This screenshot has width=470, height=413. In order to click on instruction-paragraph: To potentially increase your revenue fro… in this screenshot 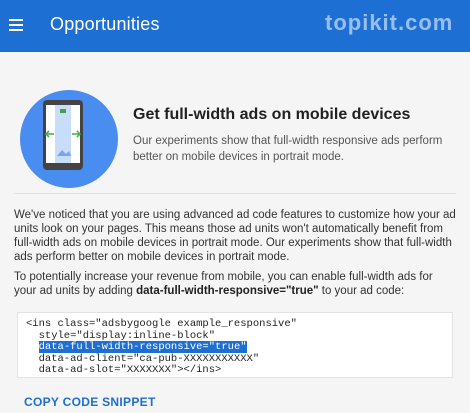, I will do `click(236, 284)`.